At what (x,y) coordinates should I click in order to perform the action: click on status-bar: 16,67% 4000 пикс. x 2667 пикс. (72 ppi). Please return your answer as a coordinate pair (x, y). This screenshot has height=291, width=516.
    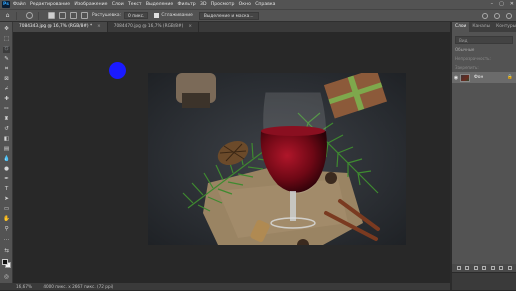
    Looking at the image, I should click on (225, 286).